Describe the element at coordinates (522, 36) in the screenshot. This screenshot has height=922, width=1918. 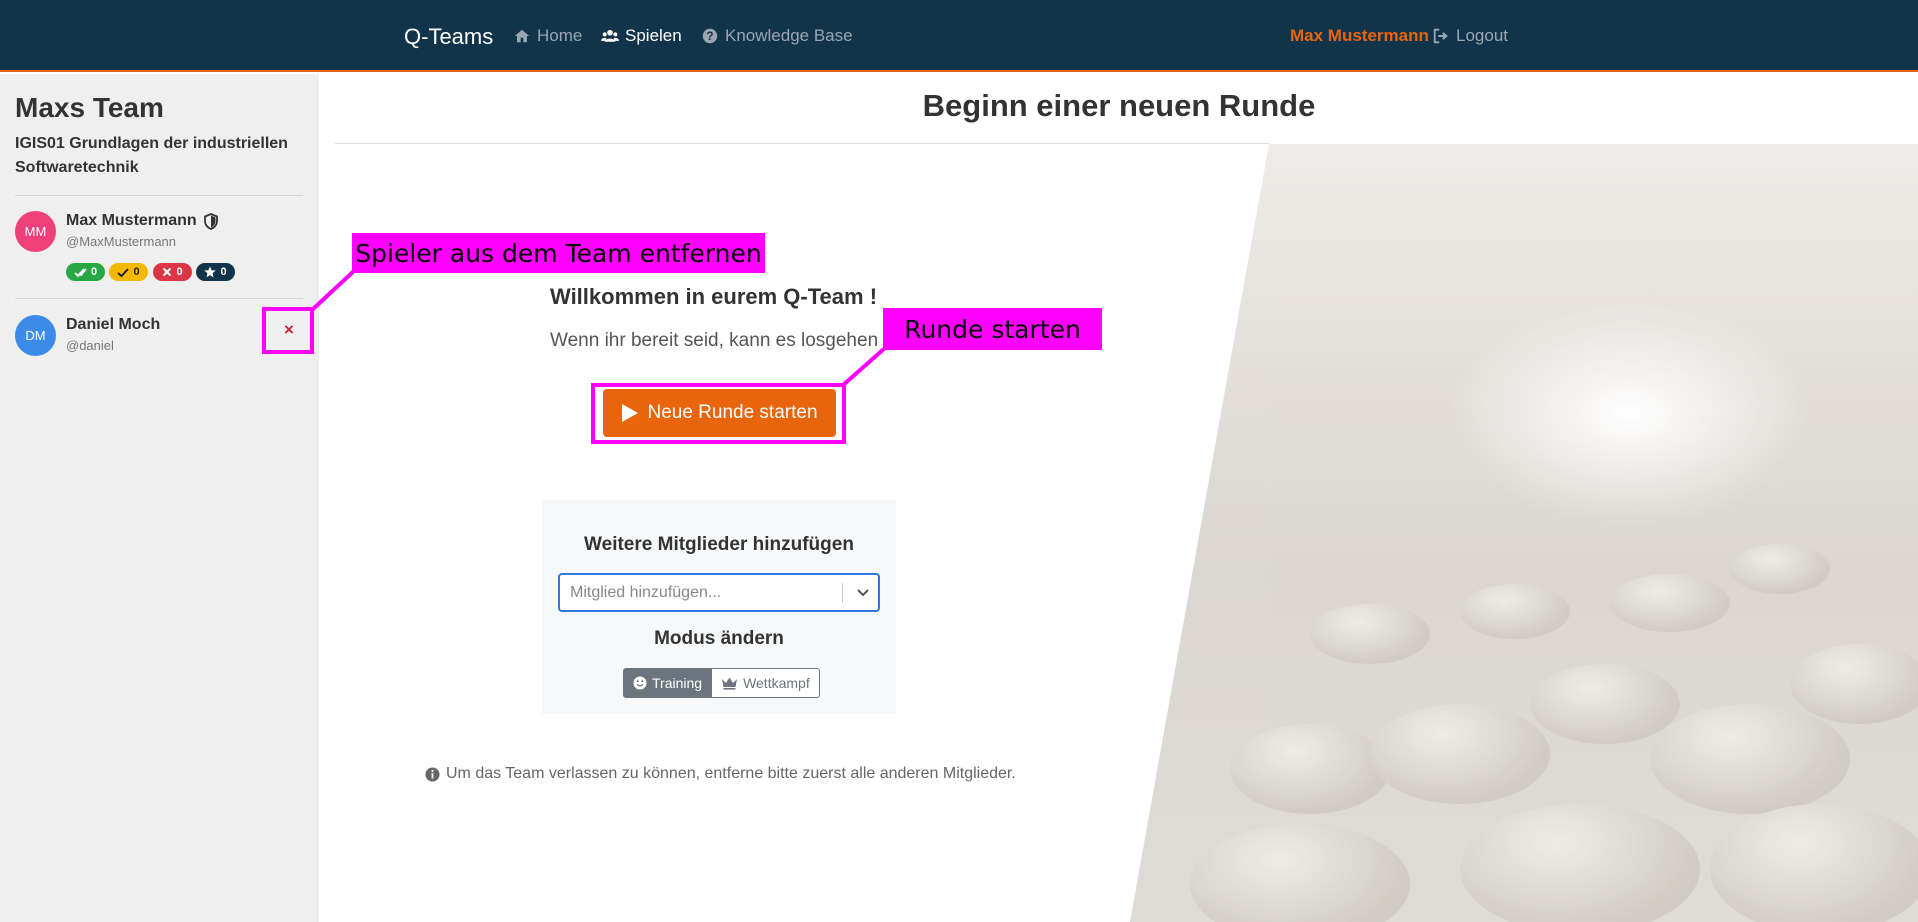
I see `home-icon` at that location.